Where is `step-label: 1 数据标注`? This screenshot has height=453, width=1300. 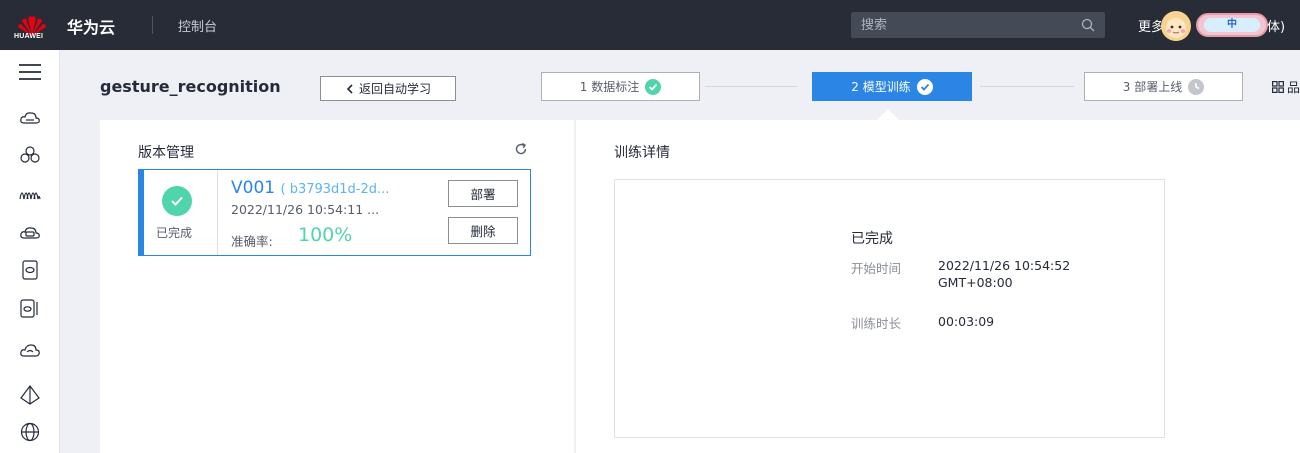
step-label: 1 数据标注 is located at coordinates (609, 87).